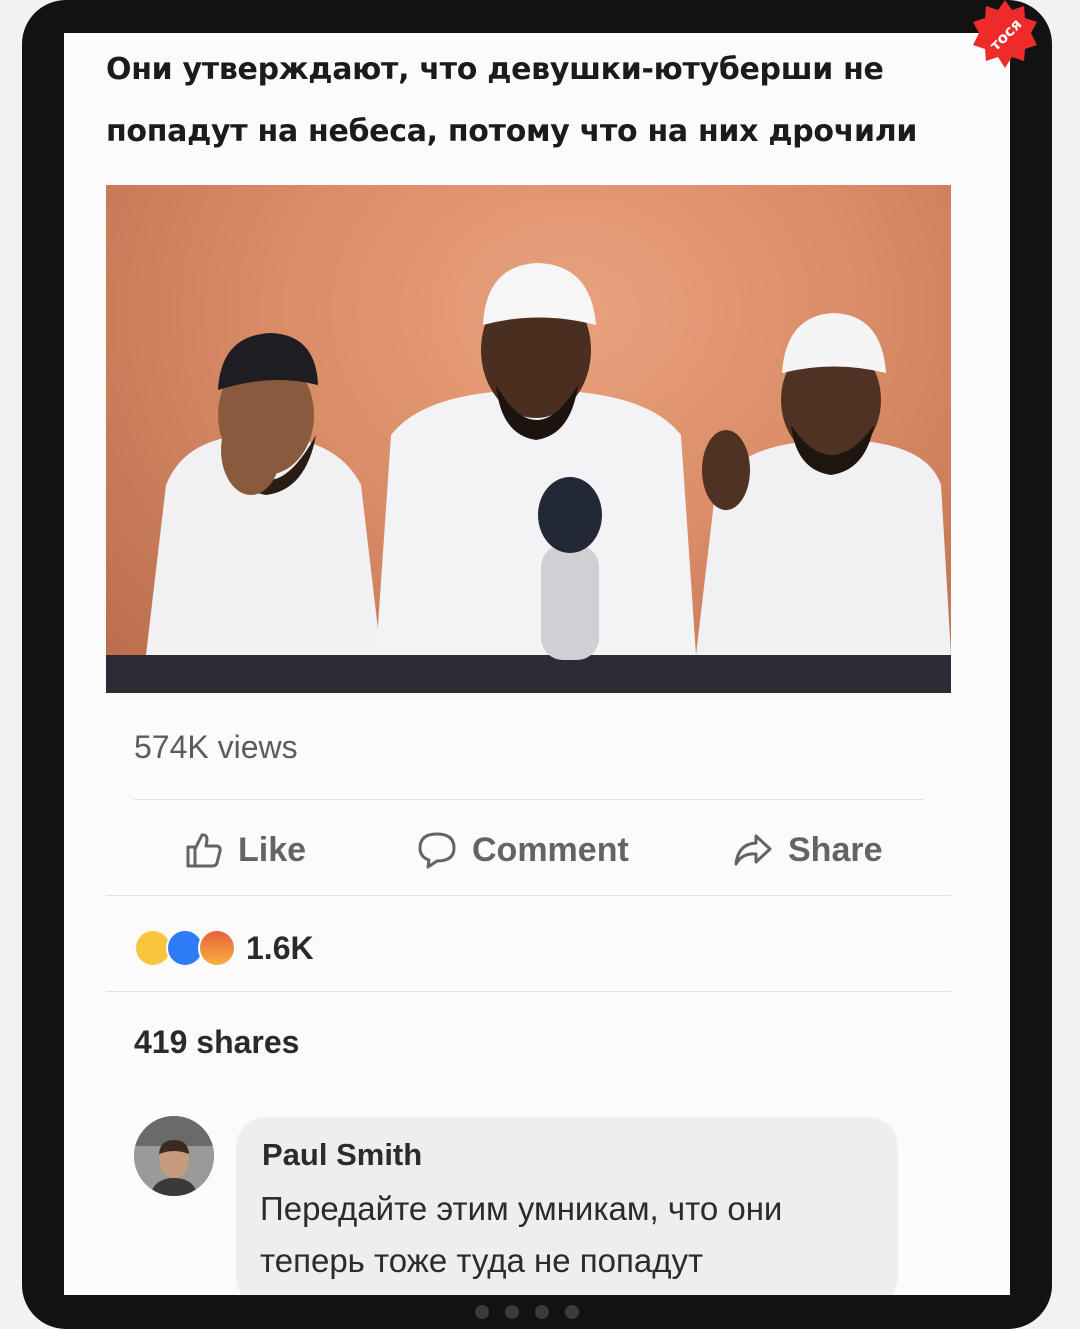 This screenshot has height=1329, width=1080. Describe the element at coordinates (204, 850) in the screenshot. I see `thumbs-up-icon` at that location.